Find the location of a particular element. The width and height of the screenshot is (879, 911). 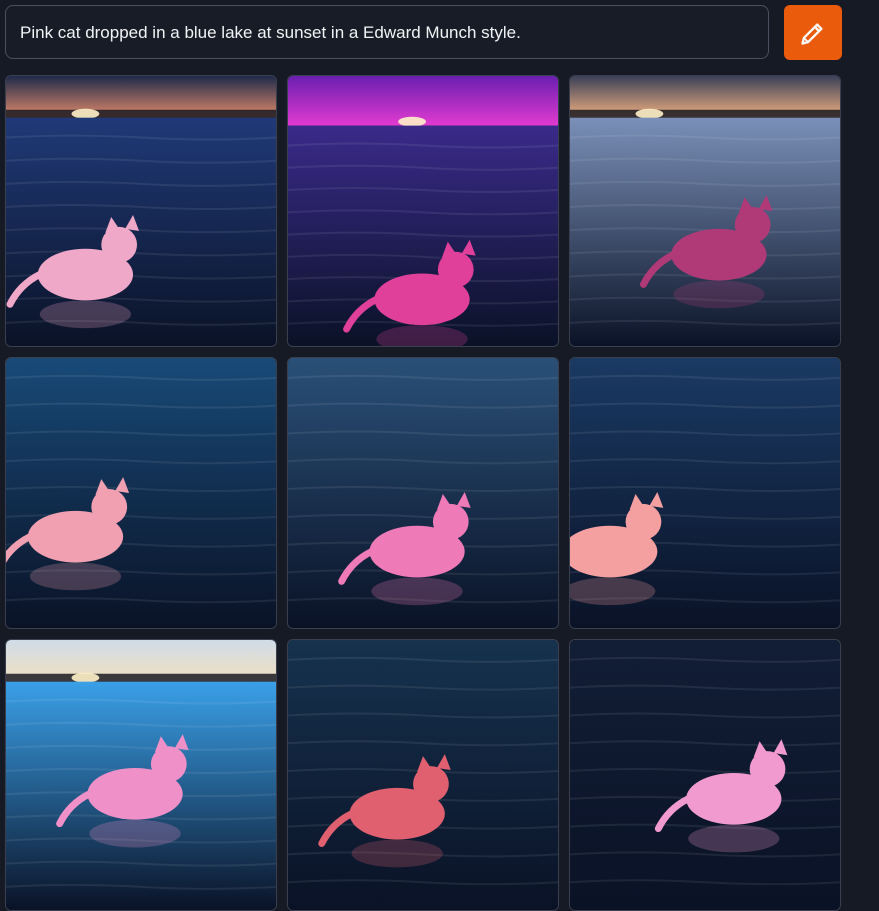

scrollbar-track is located at coordinates (868, 424).